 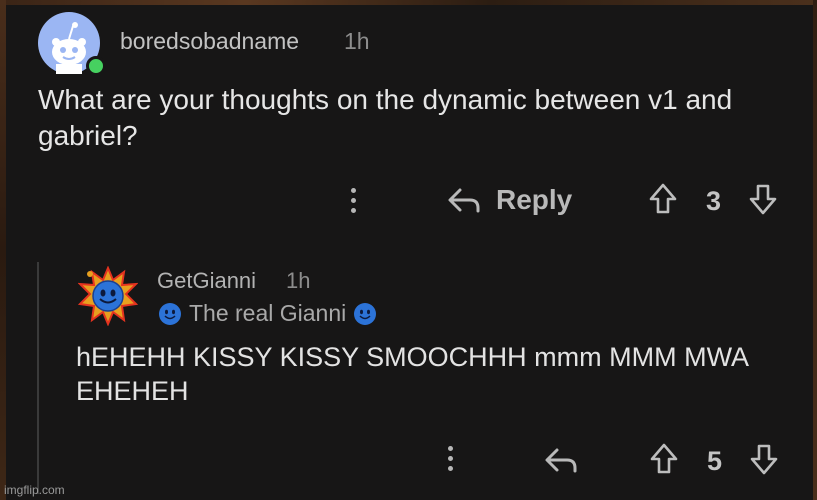 I want to click on imgflip-watermark: imgflip.com, so click(x=34, y=490).